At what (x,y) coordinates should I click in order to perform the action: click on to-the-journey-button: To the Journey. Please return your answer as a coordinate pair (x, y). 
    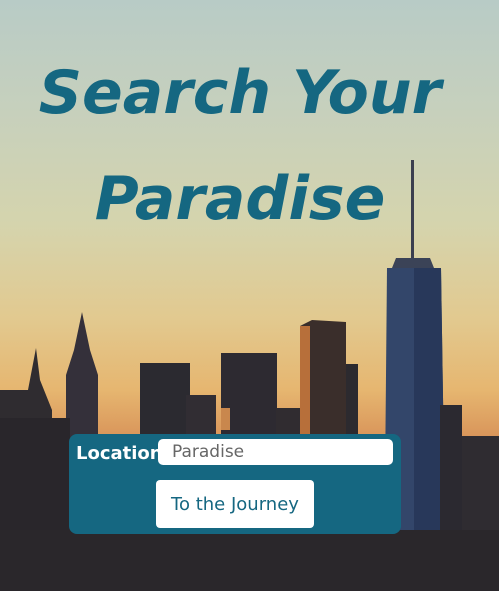
    Looking at the image, I should click on (235, 504).